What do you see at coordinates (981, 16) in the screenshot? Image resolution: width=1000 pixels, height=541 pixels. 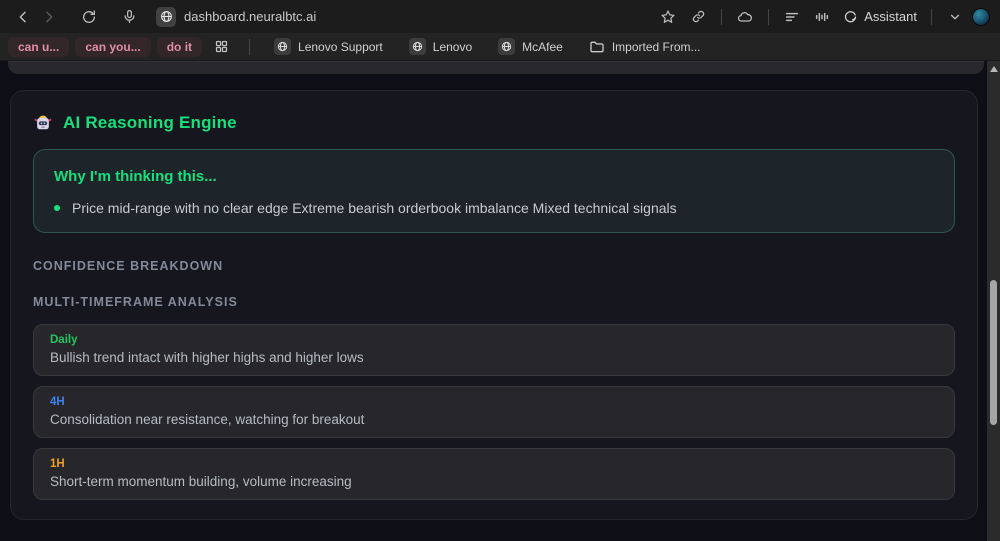 I see `profile-avatar` at bounding box center [981, 16].